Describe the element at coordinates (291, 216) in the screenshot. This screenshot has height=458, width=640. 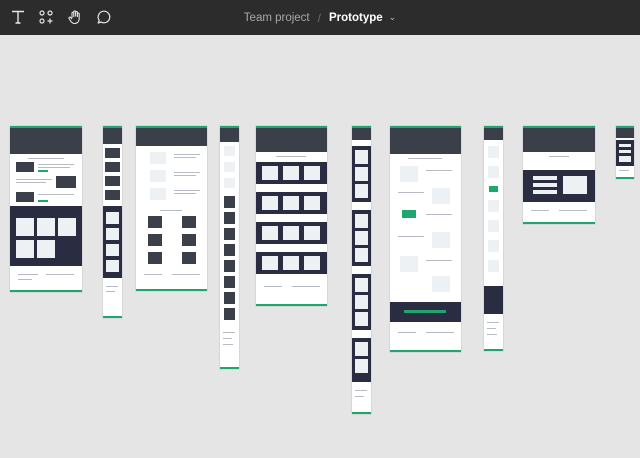
I see `frame-pricing-desktop` at that location.